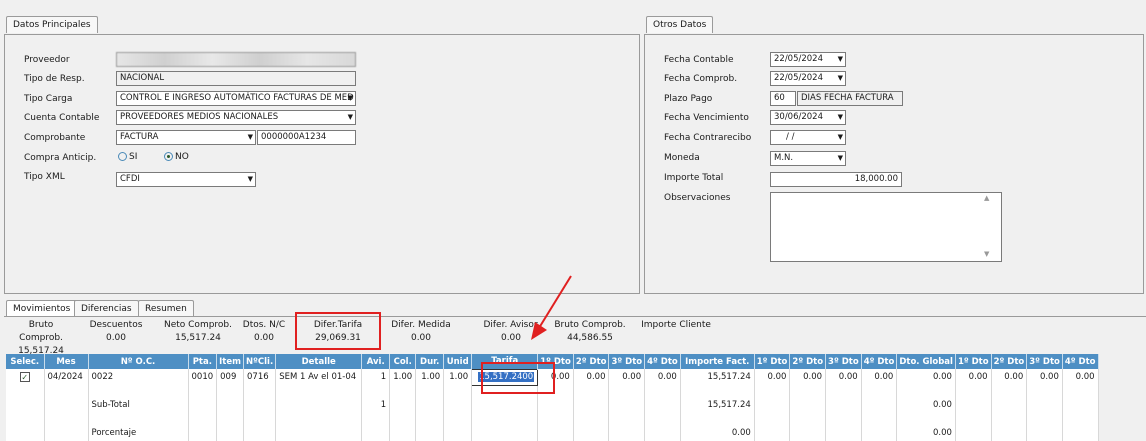 Image resolution: width=1146 pixels, height=441 pixels. I want to click on select-cell: ✓, so click(25, 377).